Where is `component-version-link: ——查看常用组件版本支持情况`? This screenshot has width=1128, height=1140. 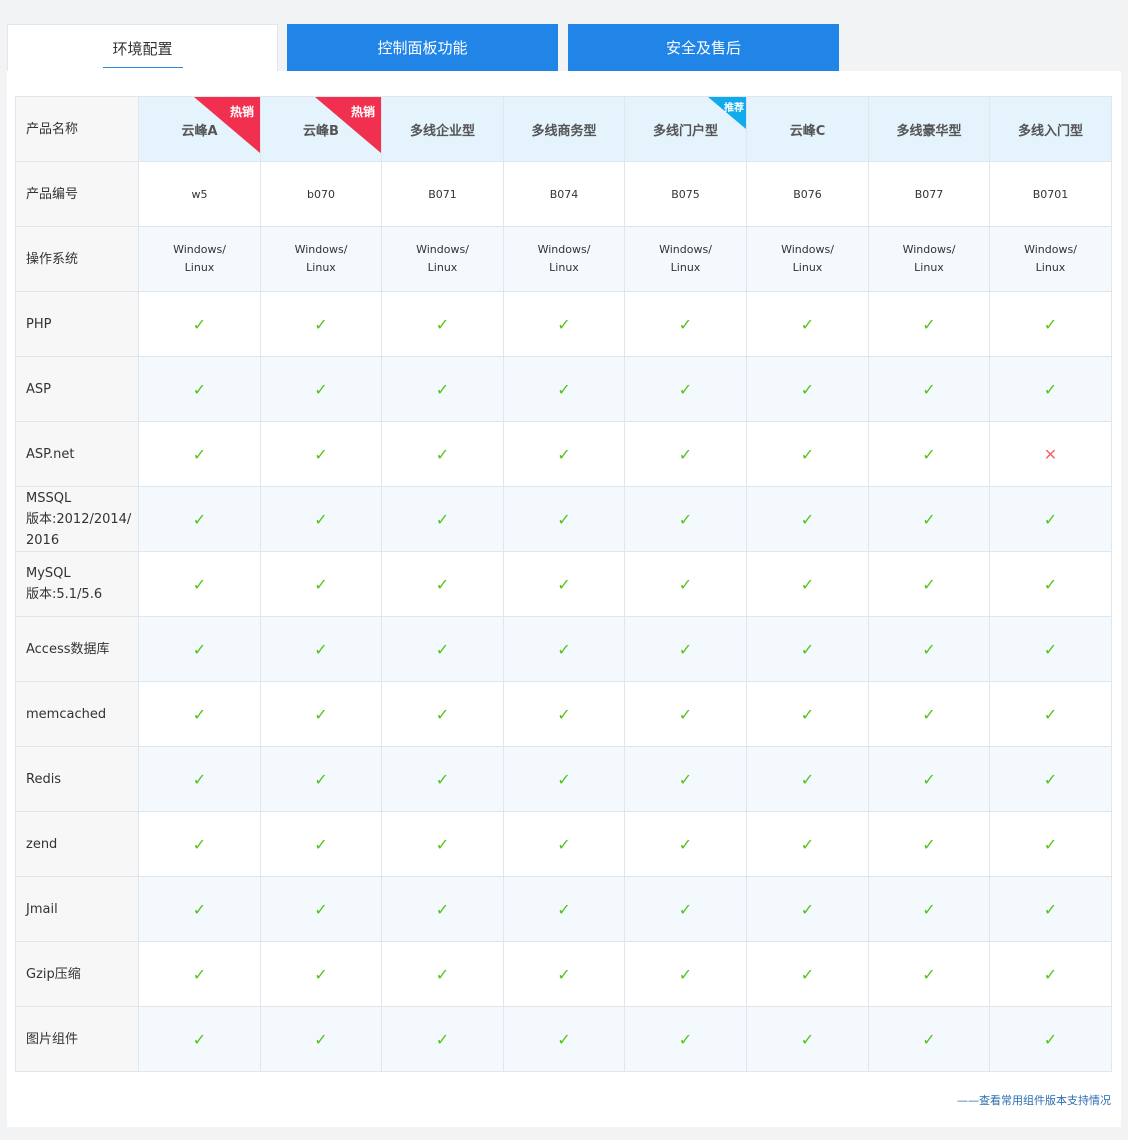 component-version-link: ——查看常用组件版本支持情况 is located at coordinates (1034, 1100).